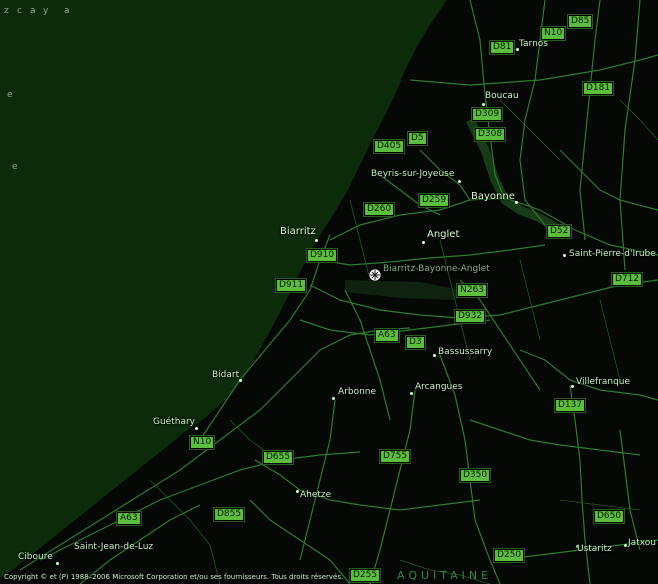  Describe the element at coordinates (609, 516) in the screenshot. I see `road-shield-d650: D650` at that location.